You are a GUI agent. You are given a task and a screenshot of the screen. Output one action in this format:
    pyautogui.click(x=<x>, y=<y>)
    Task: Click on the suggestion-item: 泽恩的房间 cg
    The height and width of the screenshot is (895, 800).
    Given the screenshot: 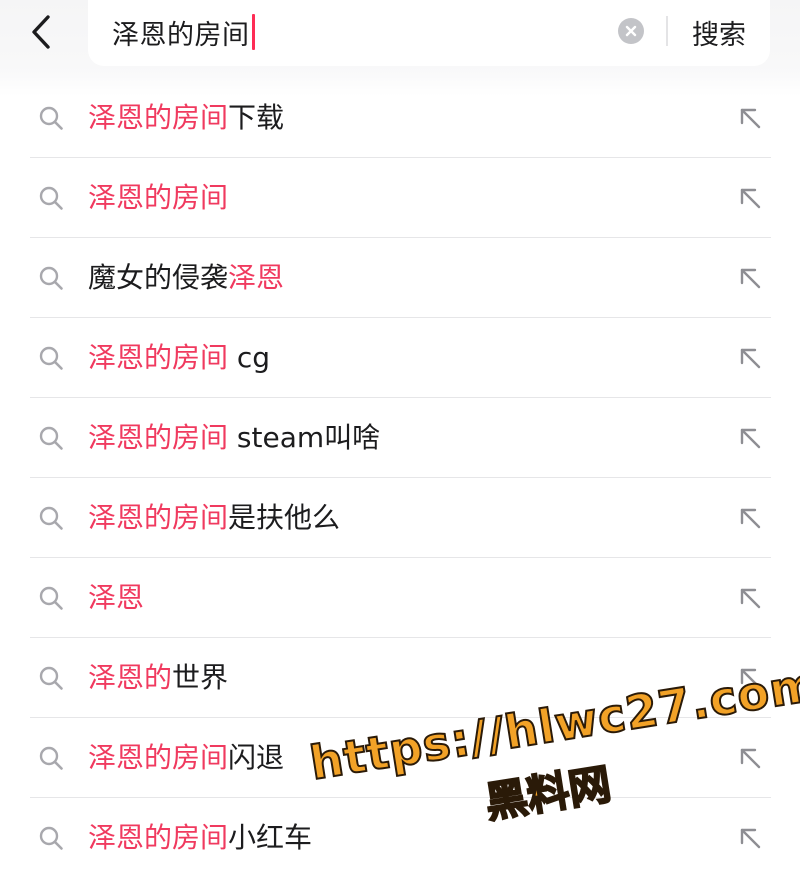 What is the action you would take?
    pyautogui.click(x=400, y=358)
    